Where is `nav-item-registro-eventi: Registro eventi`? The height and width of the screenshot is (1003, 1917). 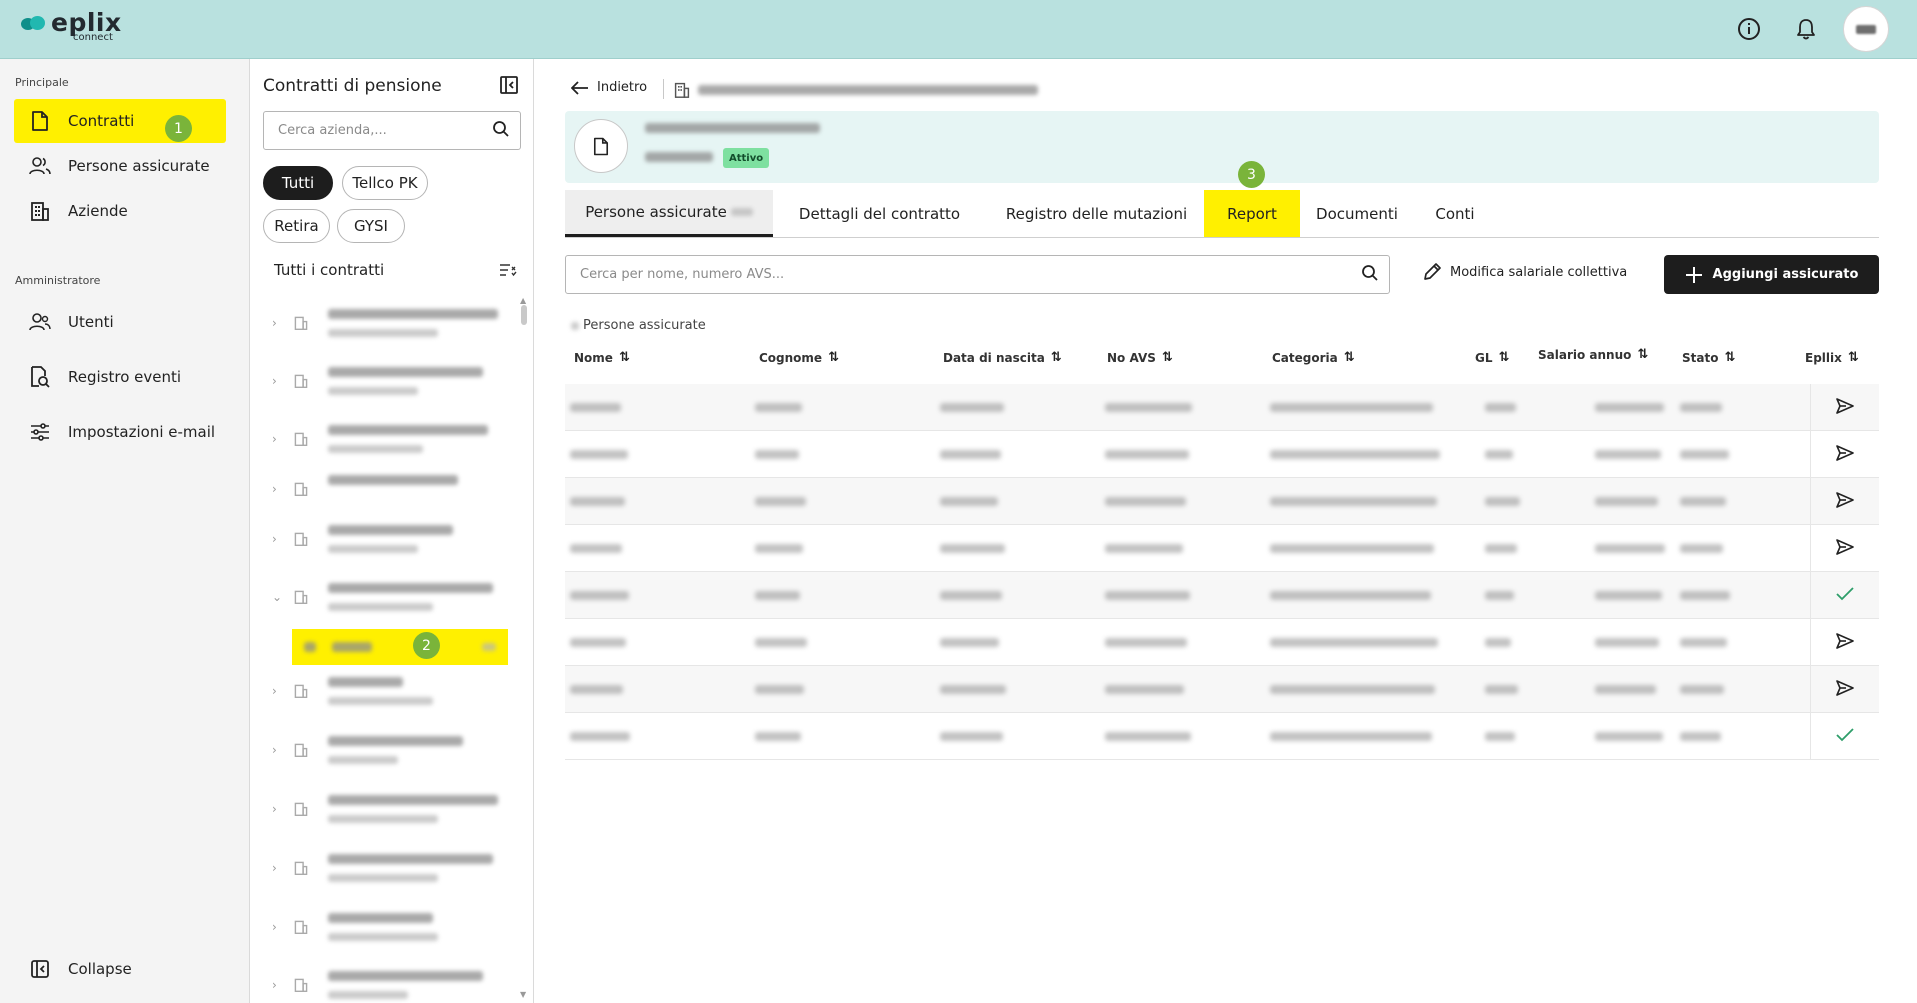
nav-item-registro-eventi: Registro eventi is located at coordinates (120, 377).